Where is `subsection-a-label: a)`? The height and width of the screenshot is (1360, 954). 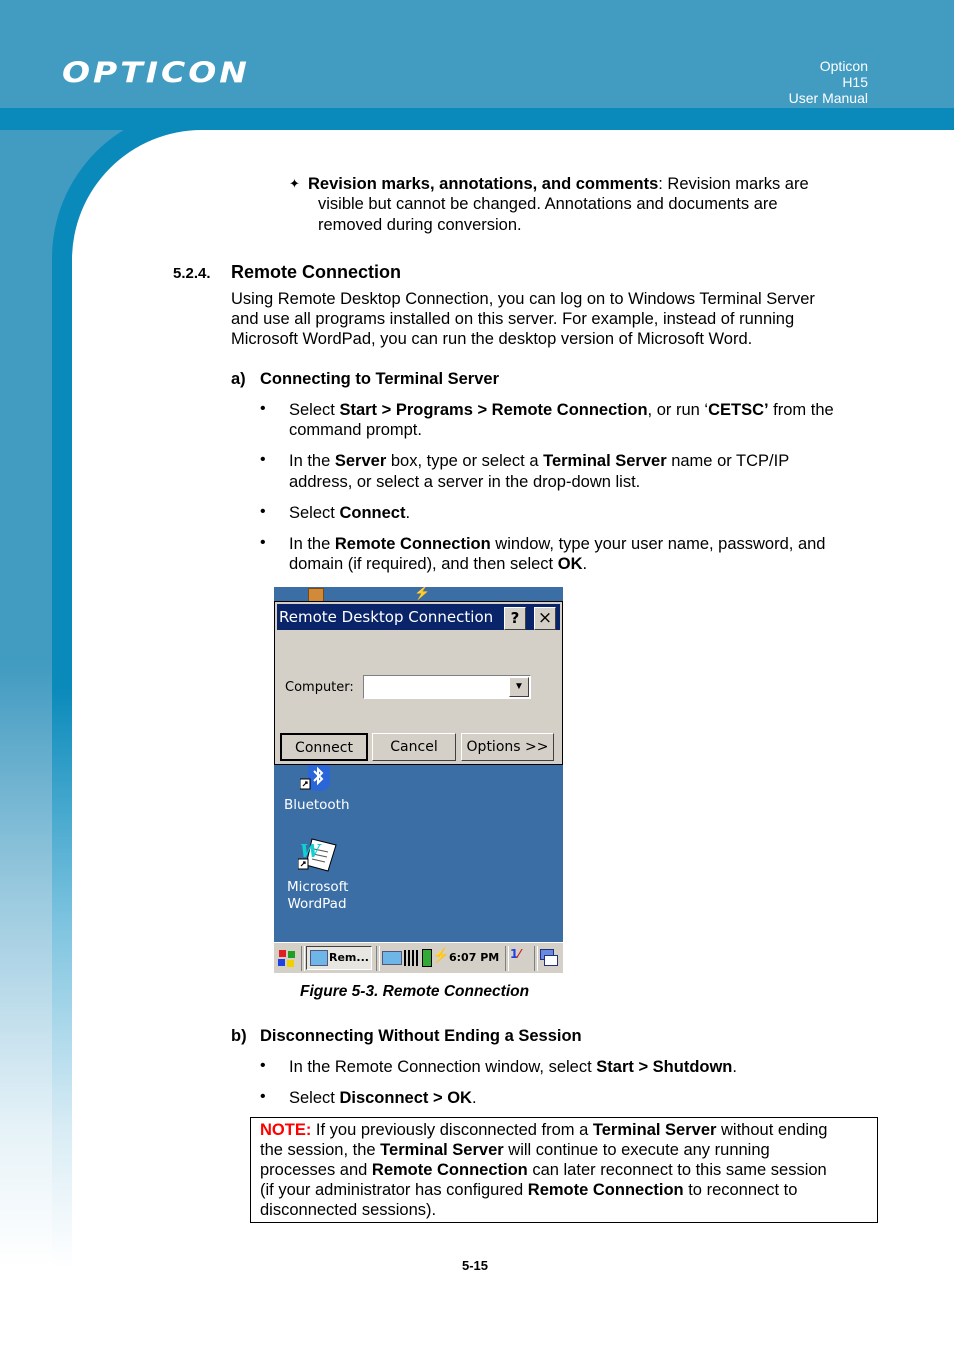 subsection-a-label: a) is located at coordinates (238, 379).